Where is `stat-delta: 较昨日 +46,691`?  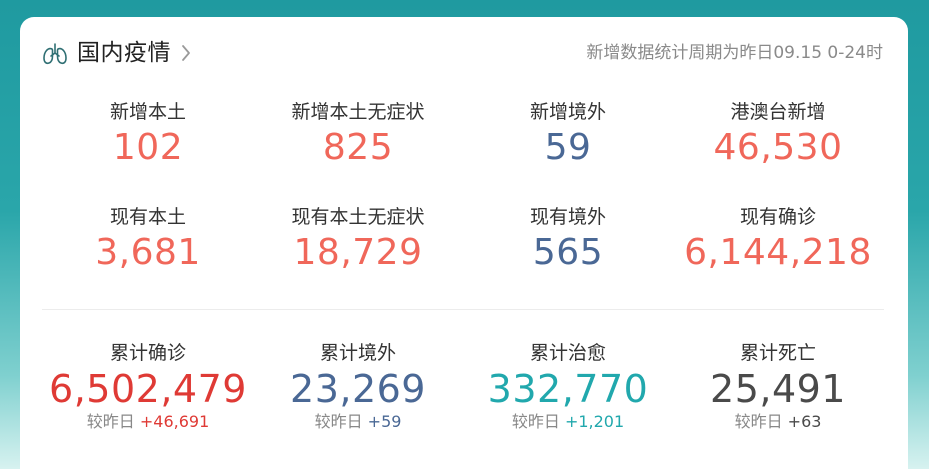
stat-delta: 较昨日 +46,691 is located at coordinates (148, 422).